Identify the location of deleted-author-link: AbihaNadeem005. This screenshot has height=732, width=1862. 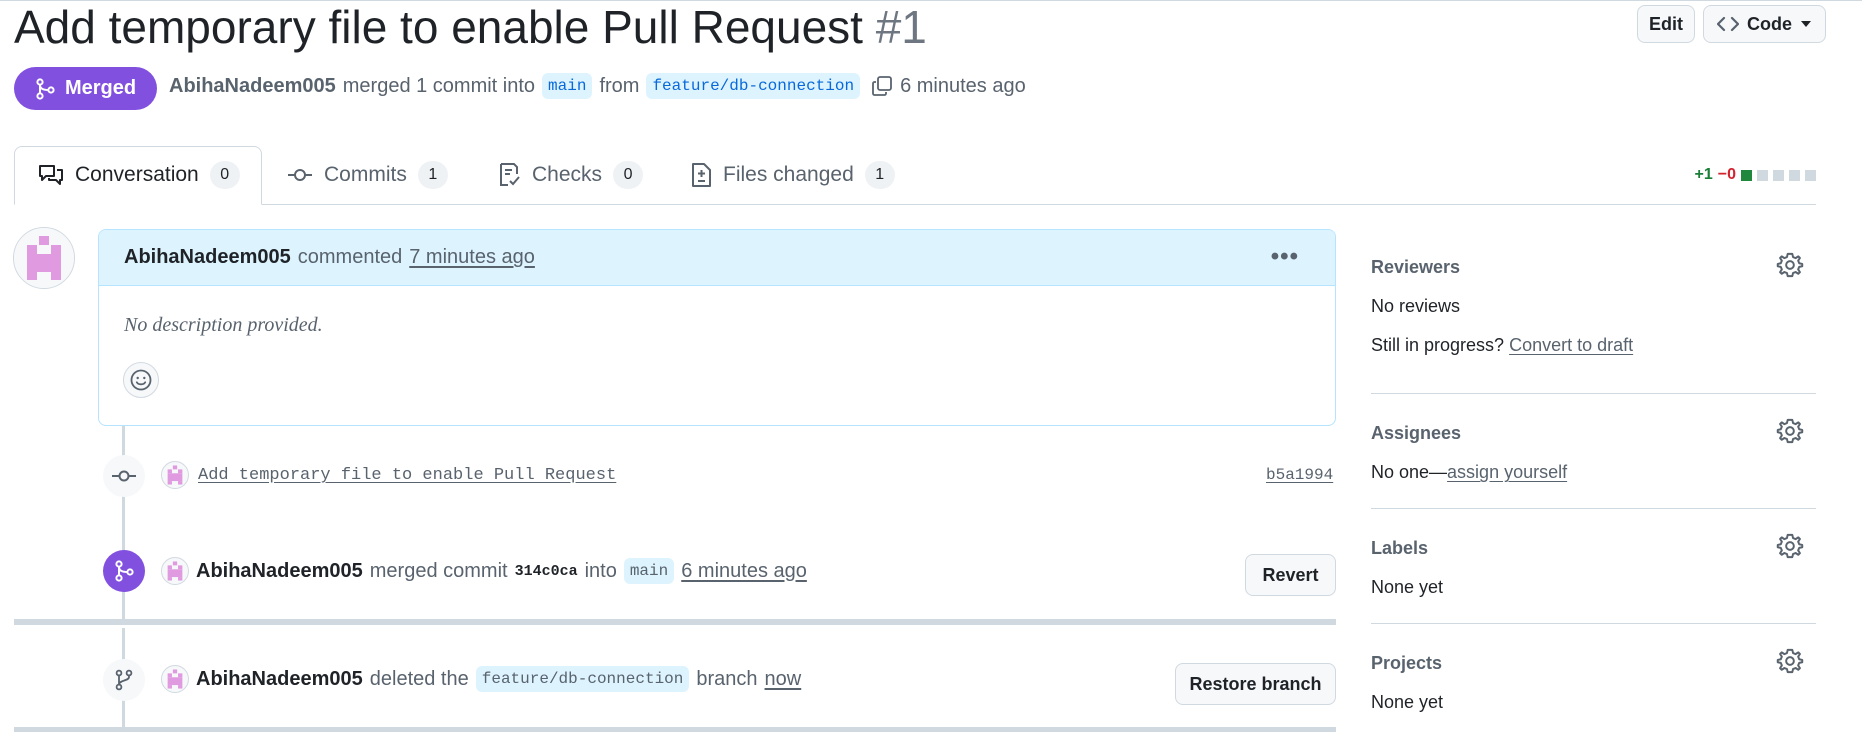
(279, 679).